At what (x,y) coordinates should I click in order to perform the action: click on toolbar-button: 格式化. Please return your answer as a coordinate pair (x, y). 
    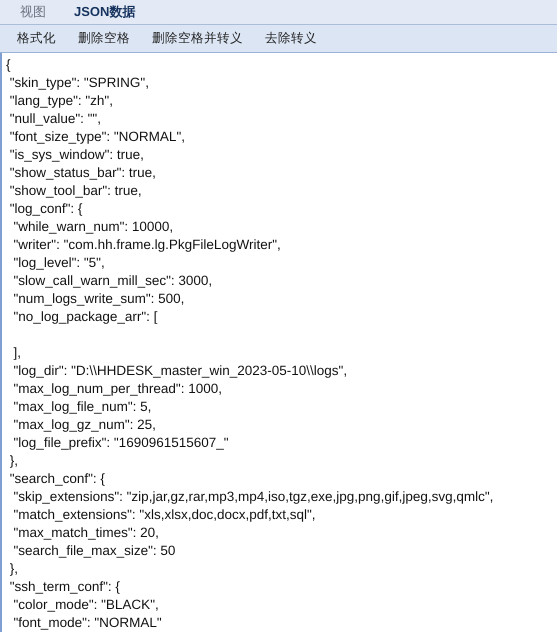
    Looking at the image, I should click on (36, 39).